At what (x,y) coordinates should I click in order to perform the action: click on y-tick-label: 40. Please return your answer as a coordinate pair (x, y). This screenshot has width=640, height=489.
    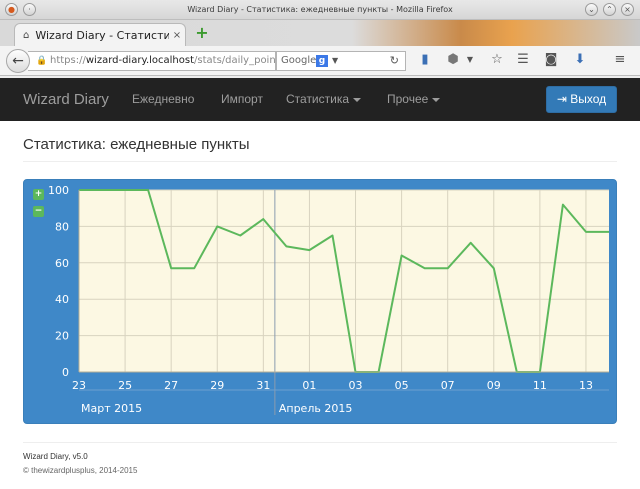
    Looking at the image, I should click on (62, 299).